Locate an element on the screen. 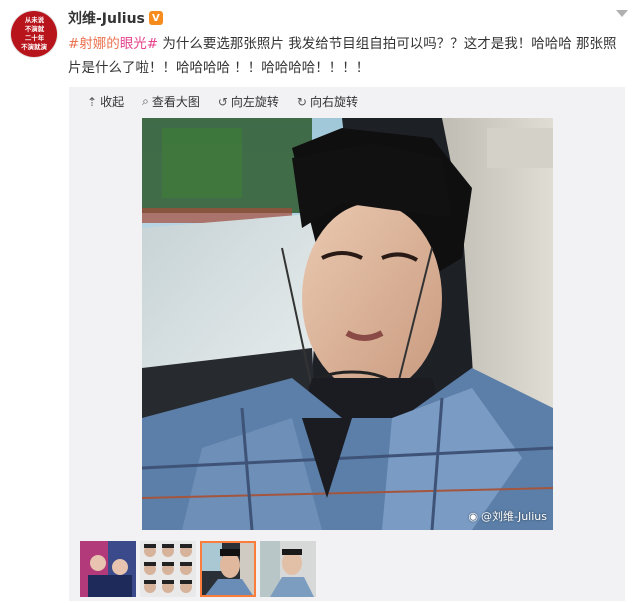 This screenshot has width=640, height=603. thumbnail-2-image is located at coordinates (168, 569).